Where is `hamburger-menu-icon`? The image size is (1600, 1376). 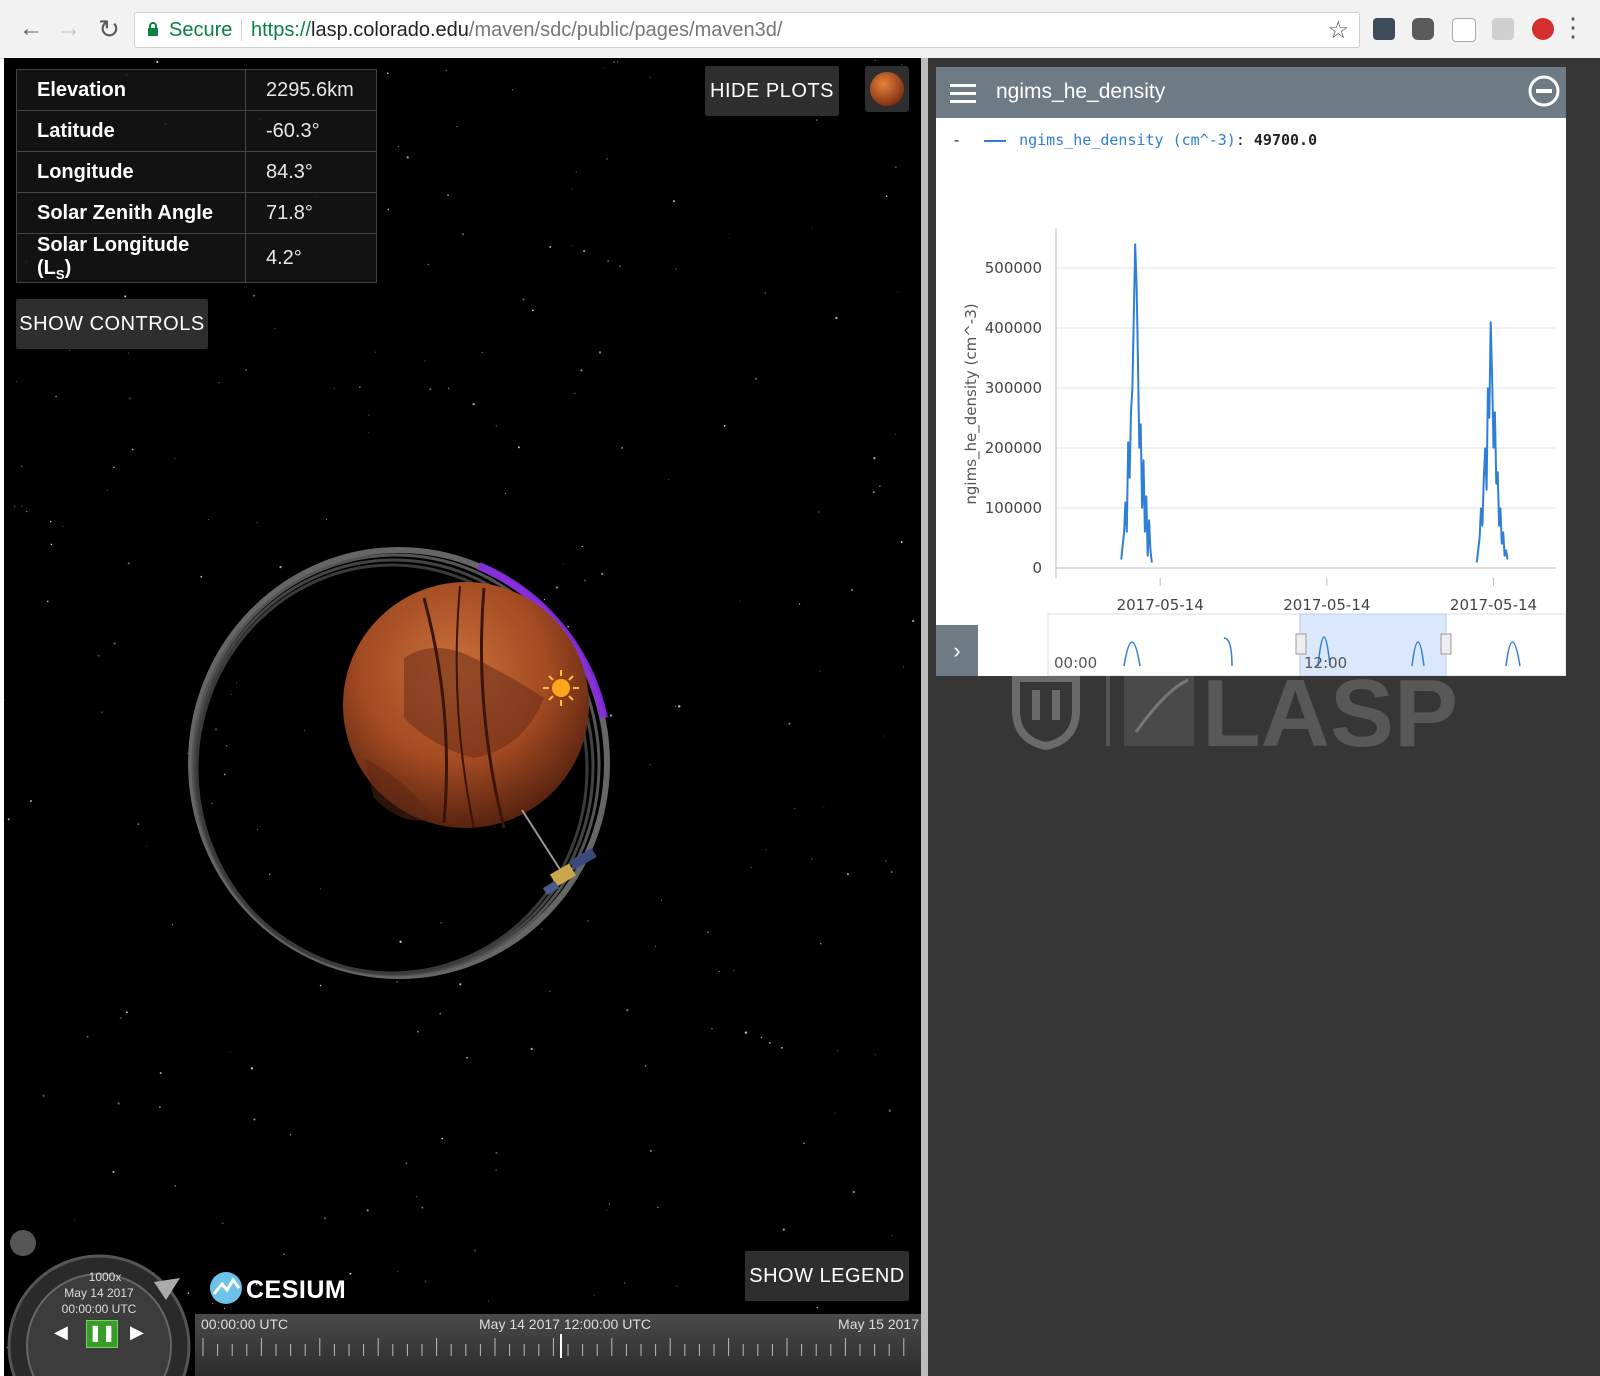 hamburger-menu-icon is located at coordinates (963, 93).